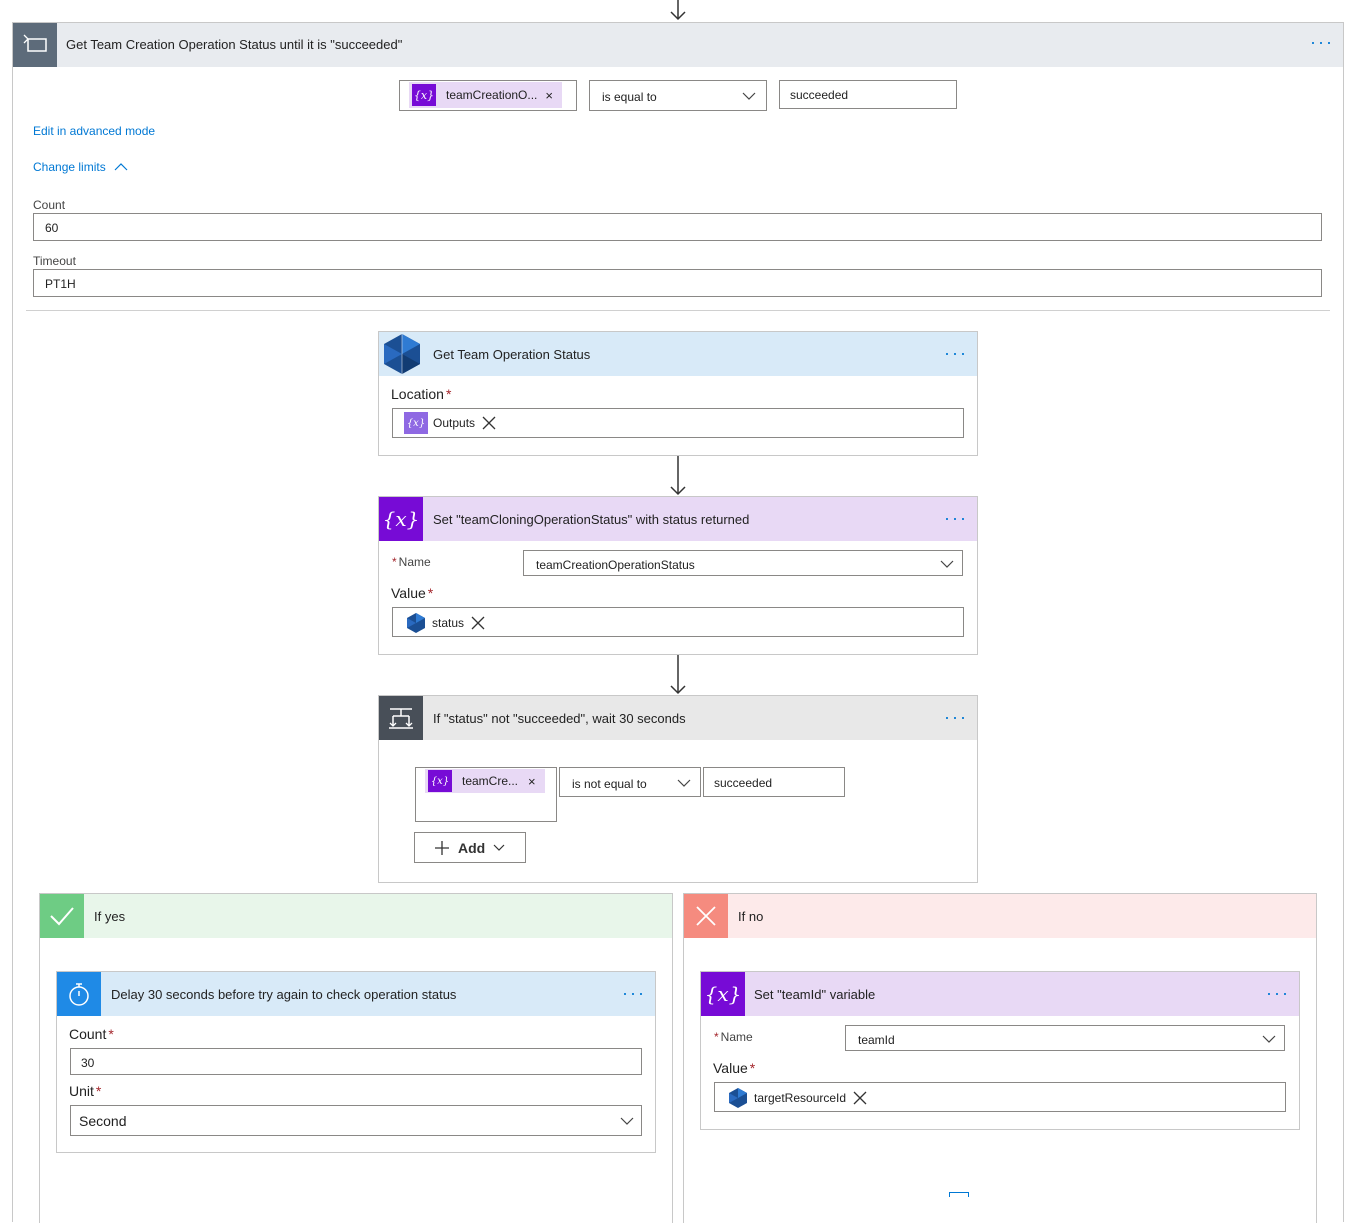 The image size is (1360, 1223). I want to click on until-condition-token: {x} teamCreationO... ×, so click(485, 95).